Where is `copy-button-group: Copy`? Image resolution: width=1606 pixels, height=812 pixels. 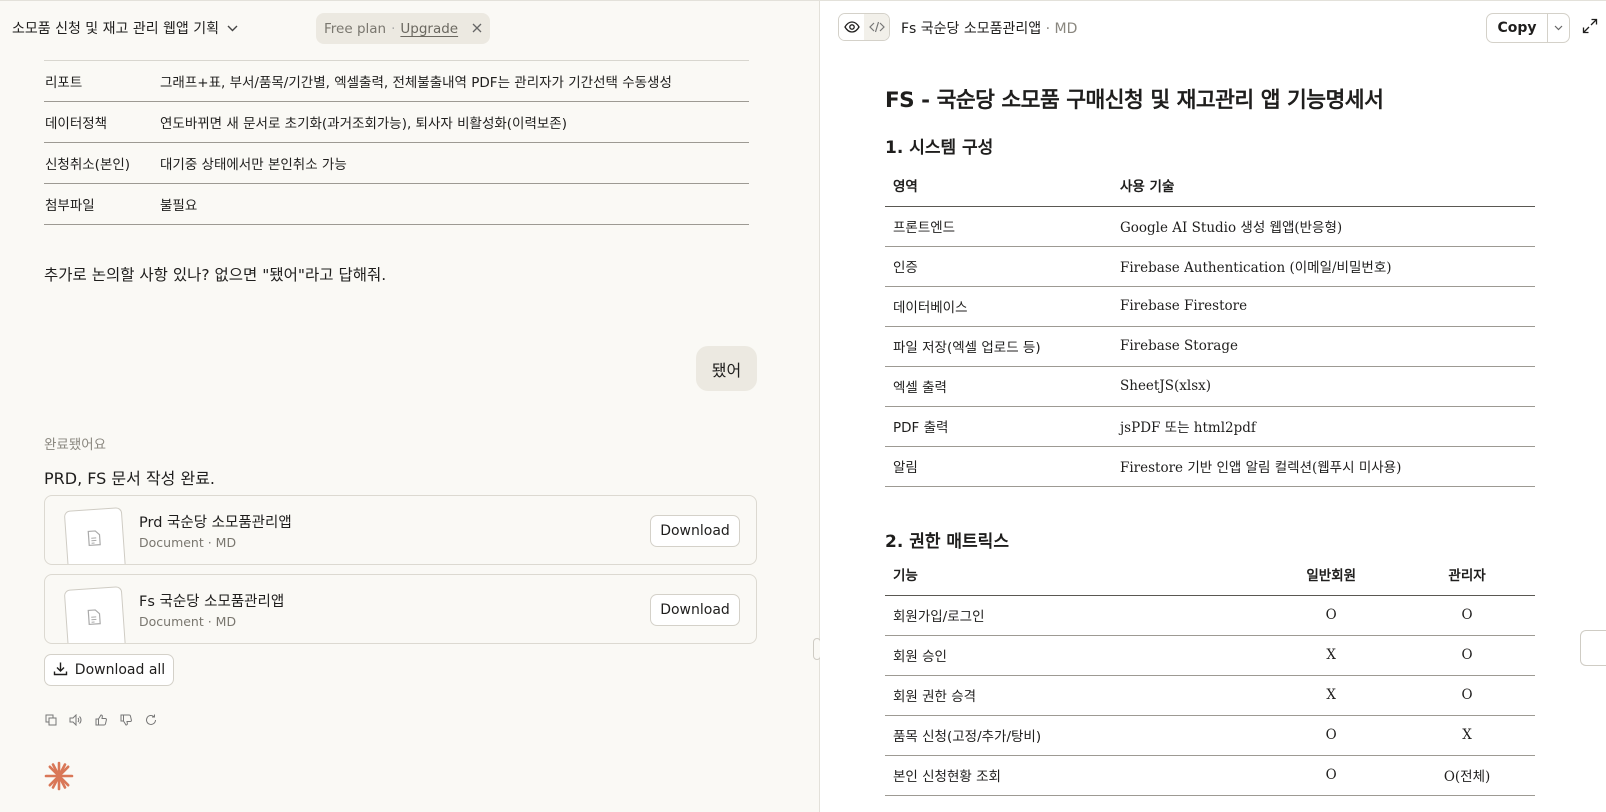 copy-button-group: Copy is located at coordinates (1528, 28).